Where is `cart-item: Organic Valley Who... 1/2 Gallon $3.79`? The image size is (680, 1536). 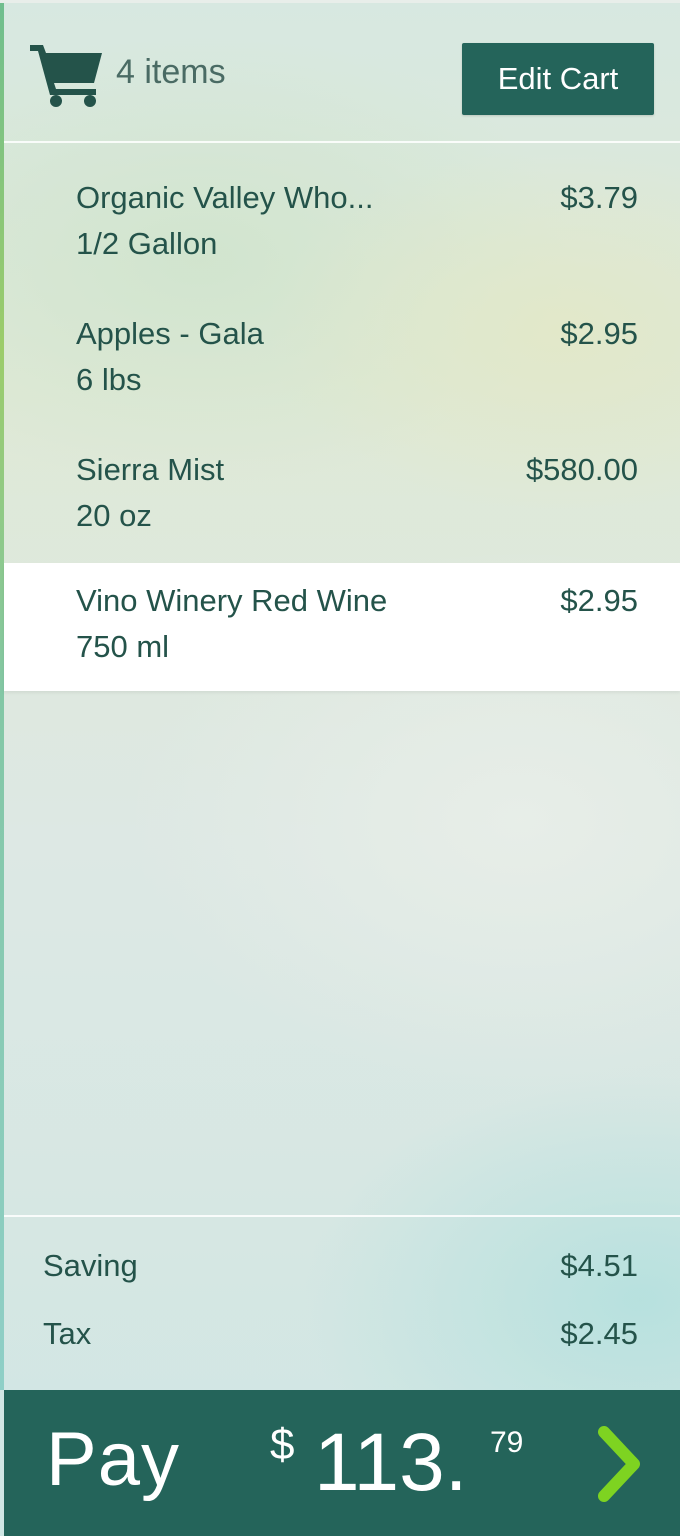 cart-item: Organic Valley Who... 1/2 Gallon $3.79 is located at coordinates (342, 224).